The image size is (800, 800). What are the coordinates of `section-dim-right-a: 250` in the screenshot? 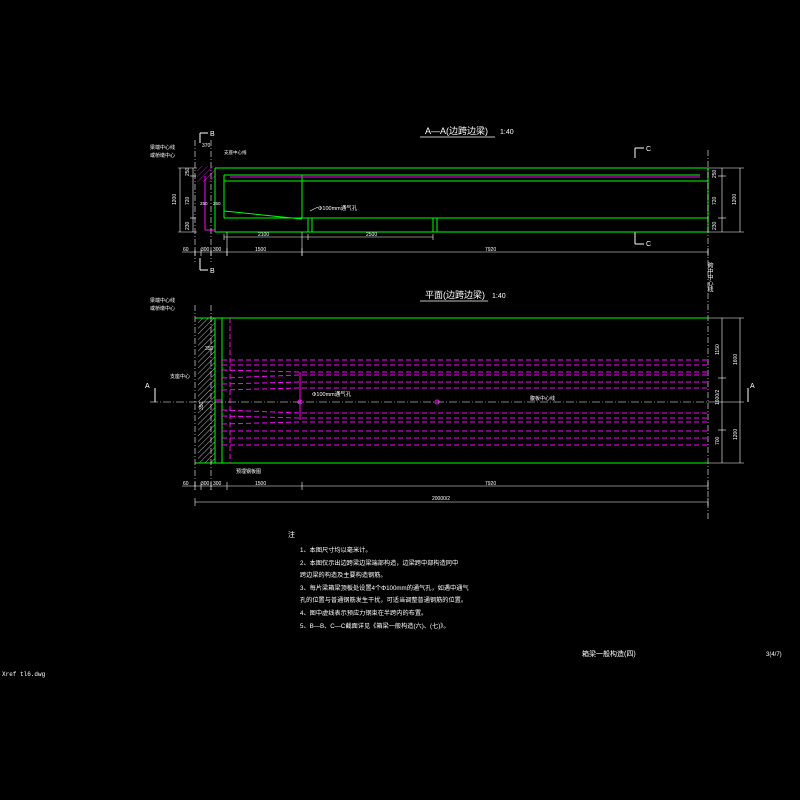 It's located at (715, 173).